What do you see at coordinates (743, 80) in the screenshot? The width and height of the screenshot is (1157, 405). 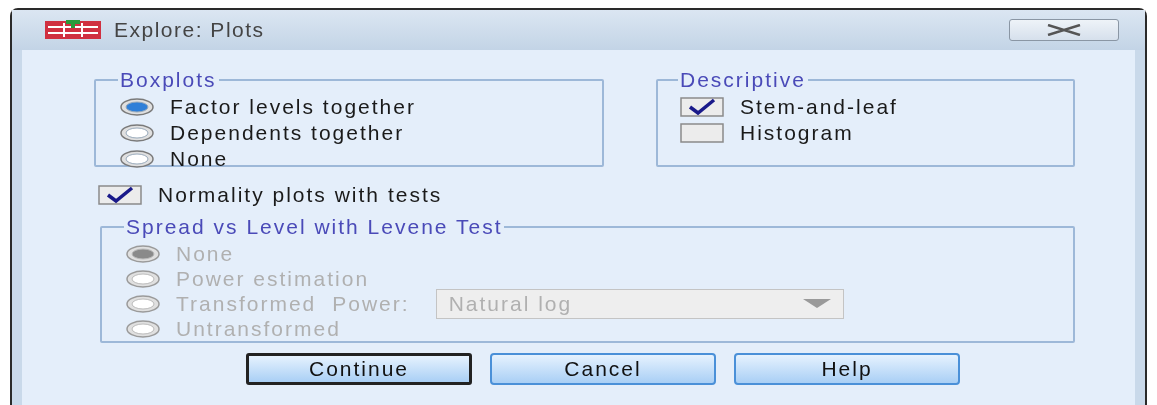 I see `group-title: Descriptive` at bounding box center [743, 80].